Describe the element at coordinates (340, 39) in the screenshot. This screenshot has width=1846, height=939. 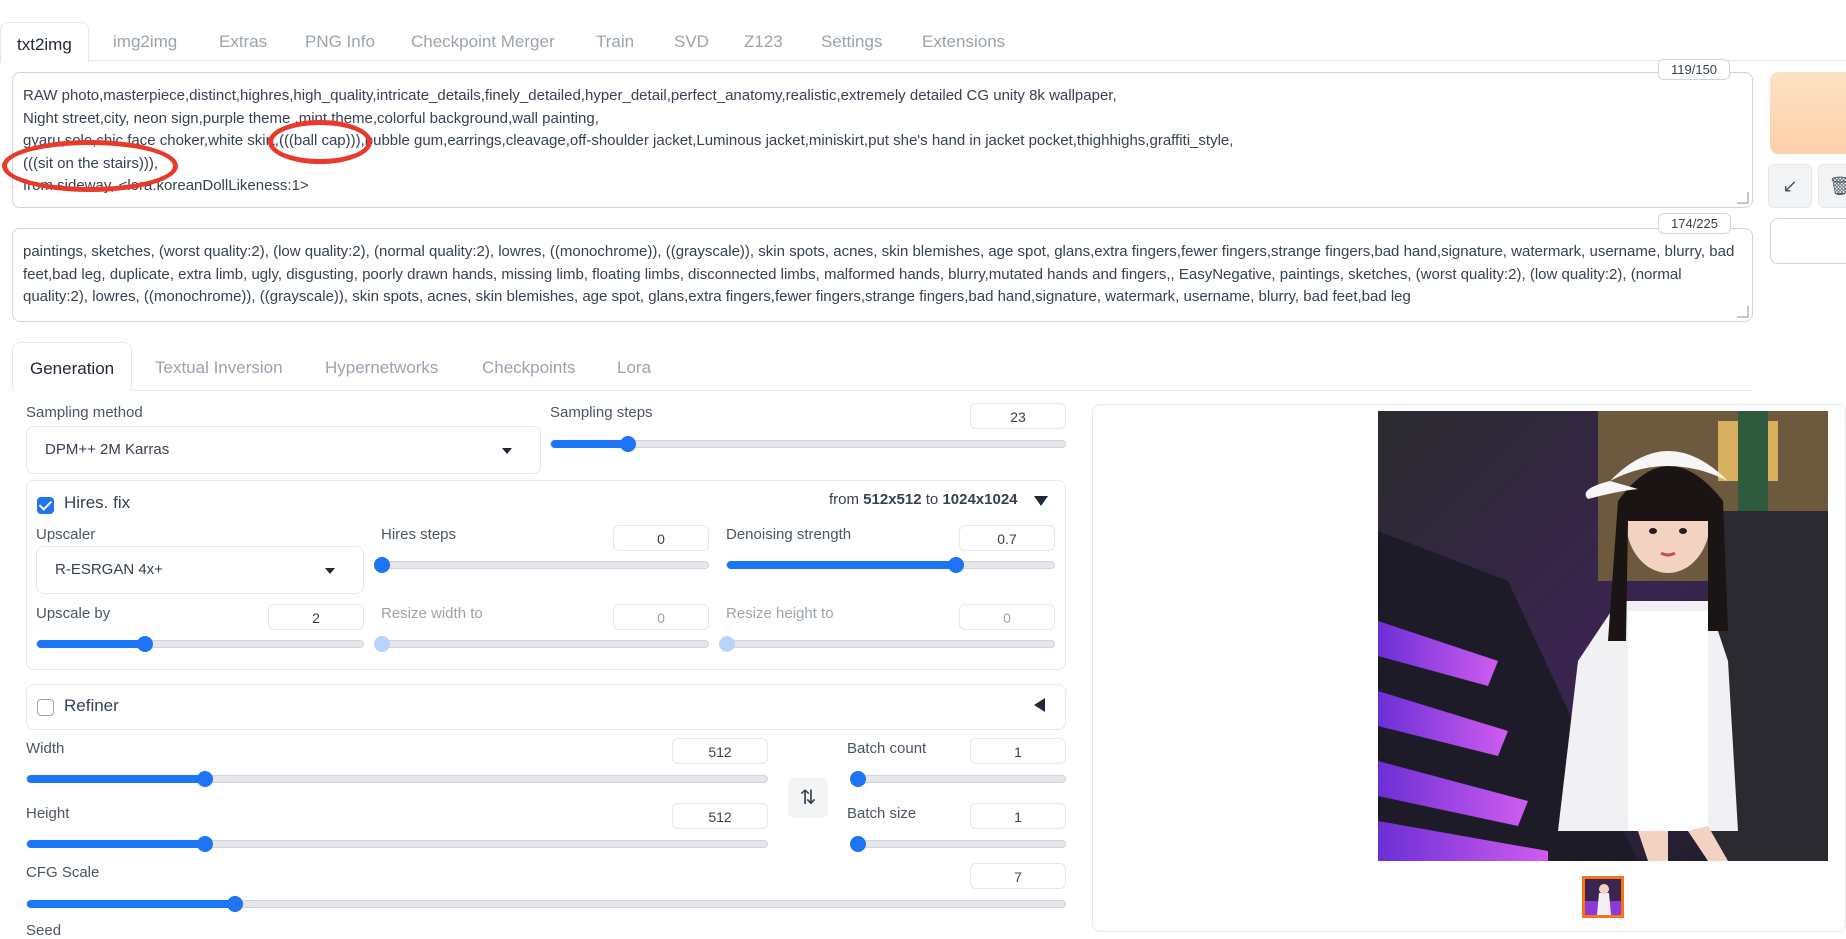
I see `tab-png-info: PNG Info` at that location.